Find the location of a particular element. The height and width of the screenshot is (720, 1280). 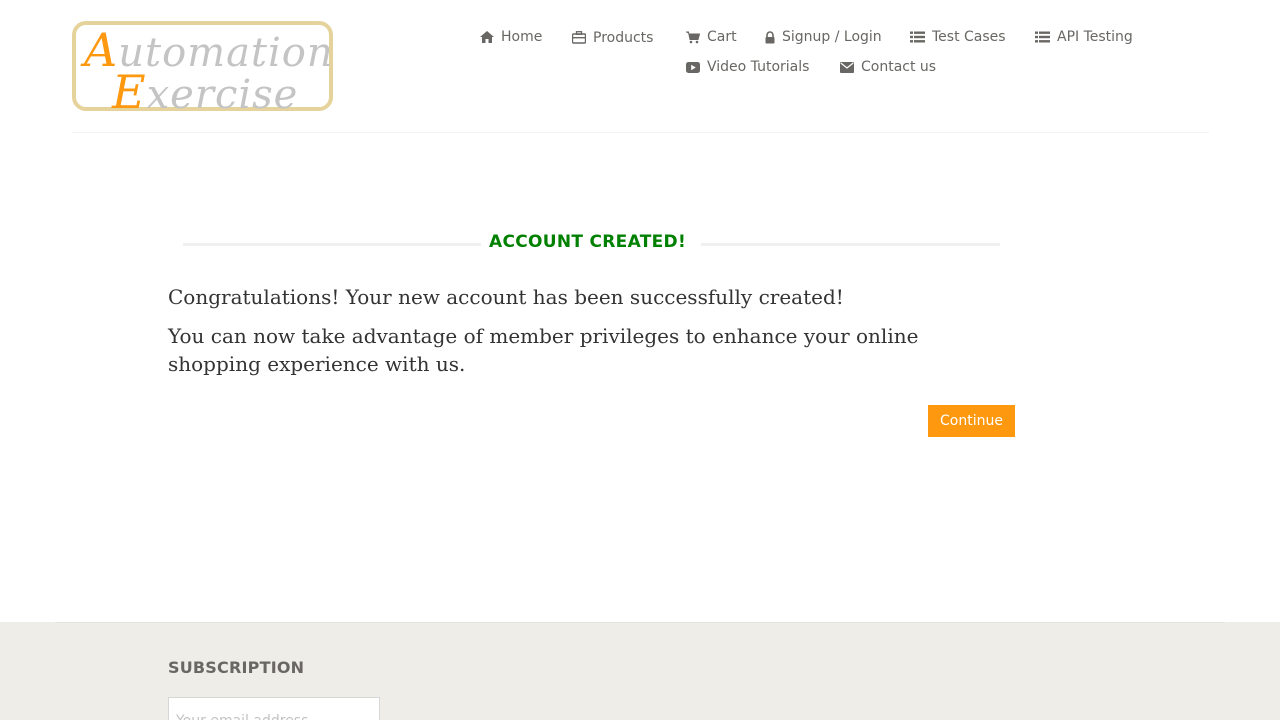

footer: SUBSCRIPTION is located at coordinates (640, 671).